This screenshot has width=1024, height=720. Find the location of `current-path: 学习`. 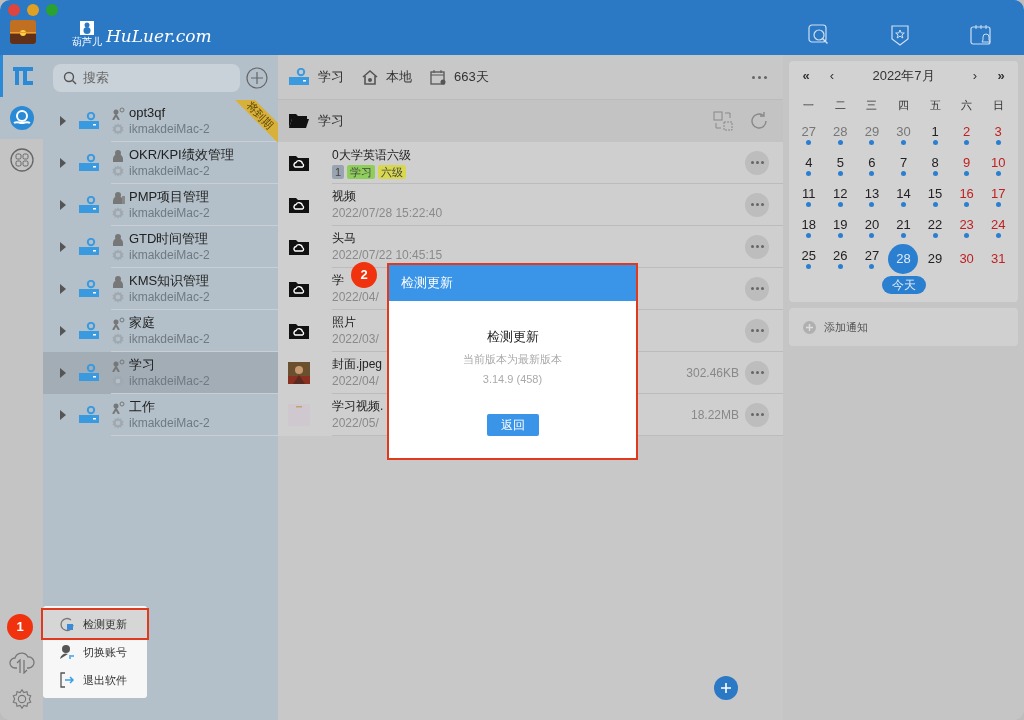

current-path: 学习 is located at coordinates (331, 121).